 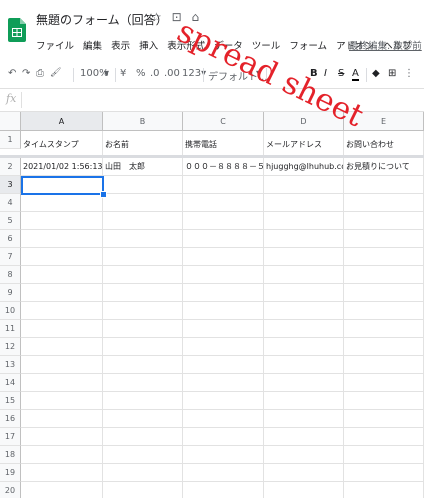 What do you see at coordinates (10, 257) in the screenshot?
I see `row-header: 7` at bounding box center [10, 257].